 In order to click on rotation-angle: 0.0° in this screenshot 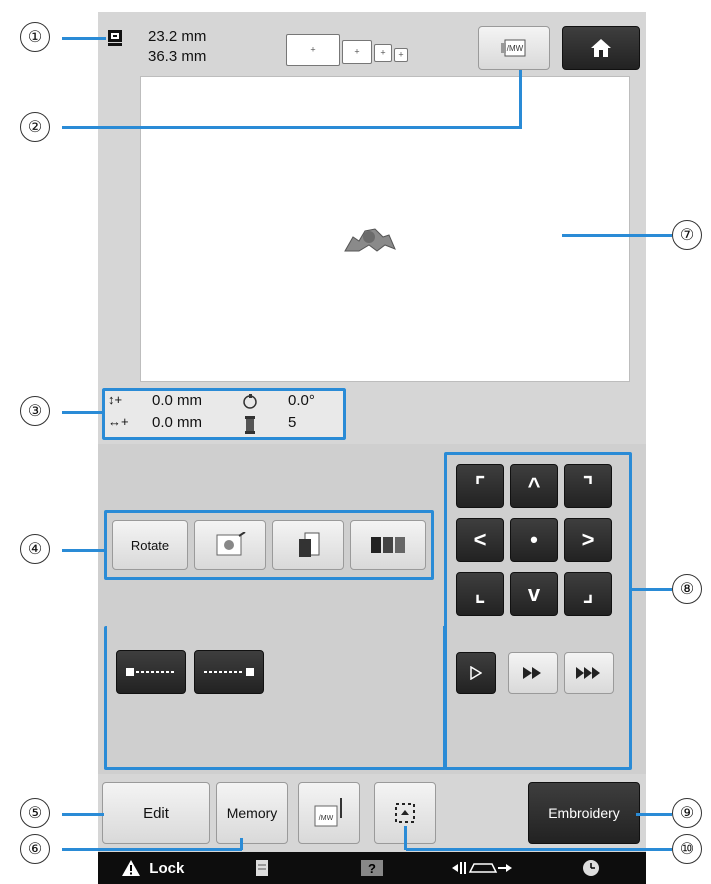, I will do `click(301, 400)`.